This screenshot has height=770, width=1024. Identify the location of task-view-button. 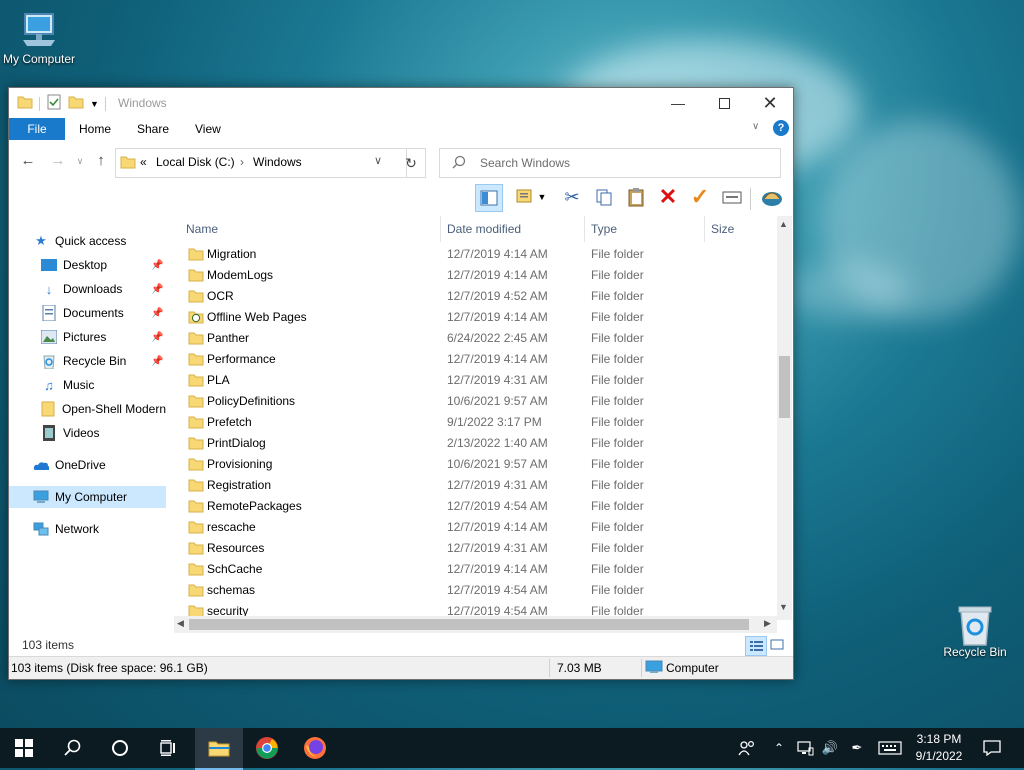
(168, 748).